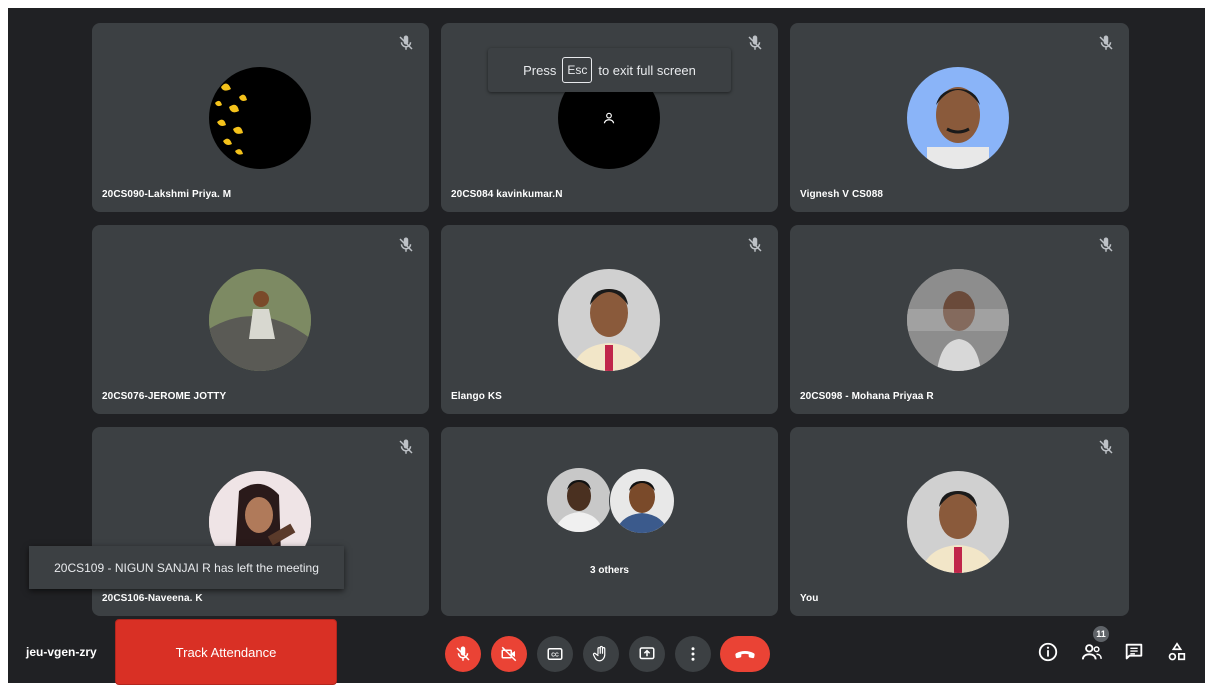 This screenshot has height=685, width=1205. I want to click on leave-call-button, so click(745, 654).